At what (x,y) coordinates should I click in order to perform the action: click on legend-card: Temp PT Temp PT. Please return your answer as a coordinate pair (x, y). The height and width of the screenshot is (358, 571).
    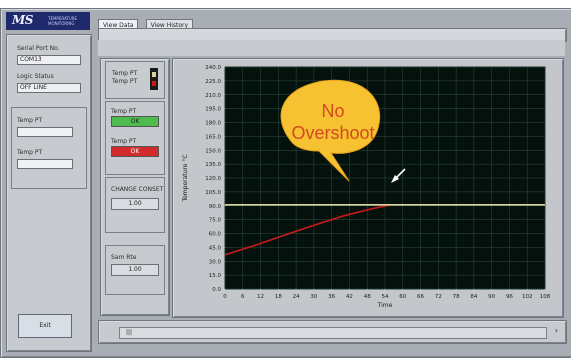
    Looking at the image, I should click on (135, 80).